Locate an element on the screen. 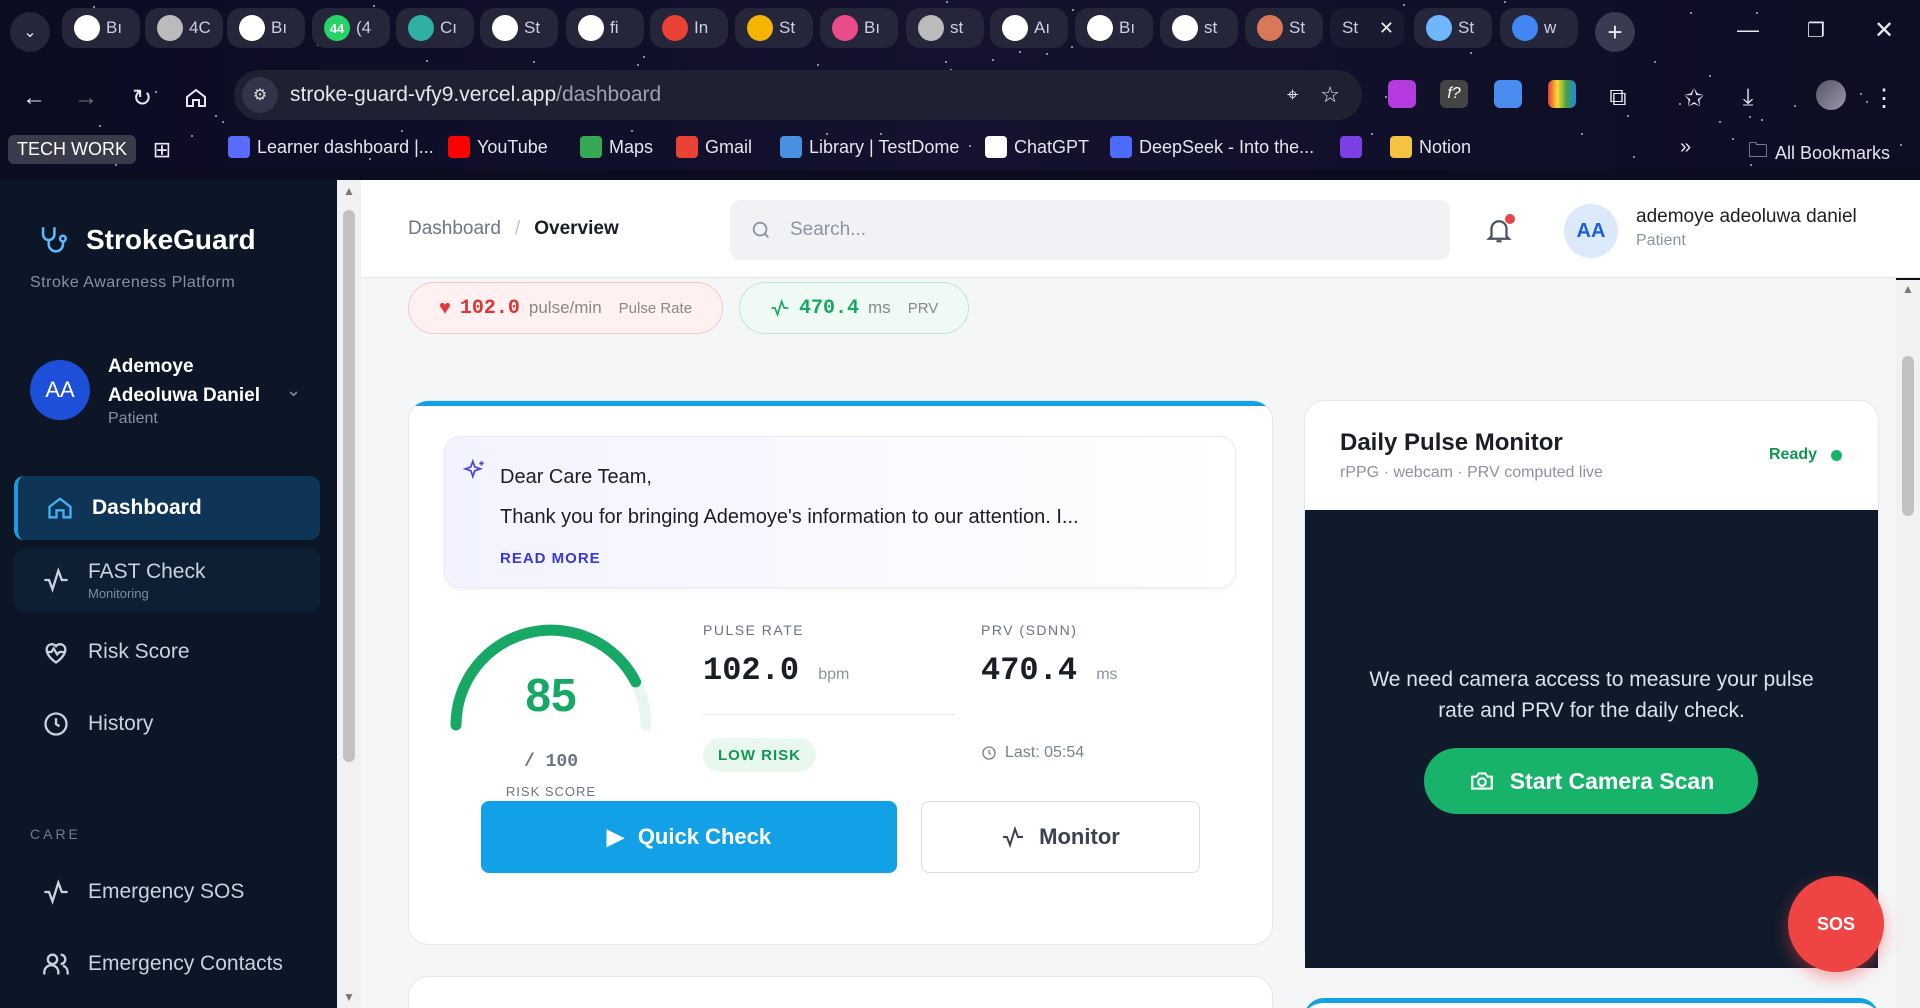 The width and height of the screenshot is (1920, 1008). new-tab-button: + is located at coordinates (1615, 32).